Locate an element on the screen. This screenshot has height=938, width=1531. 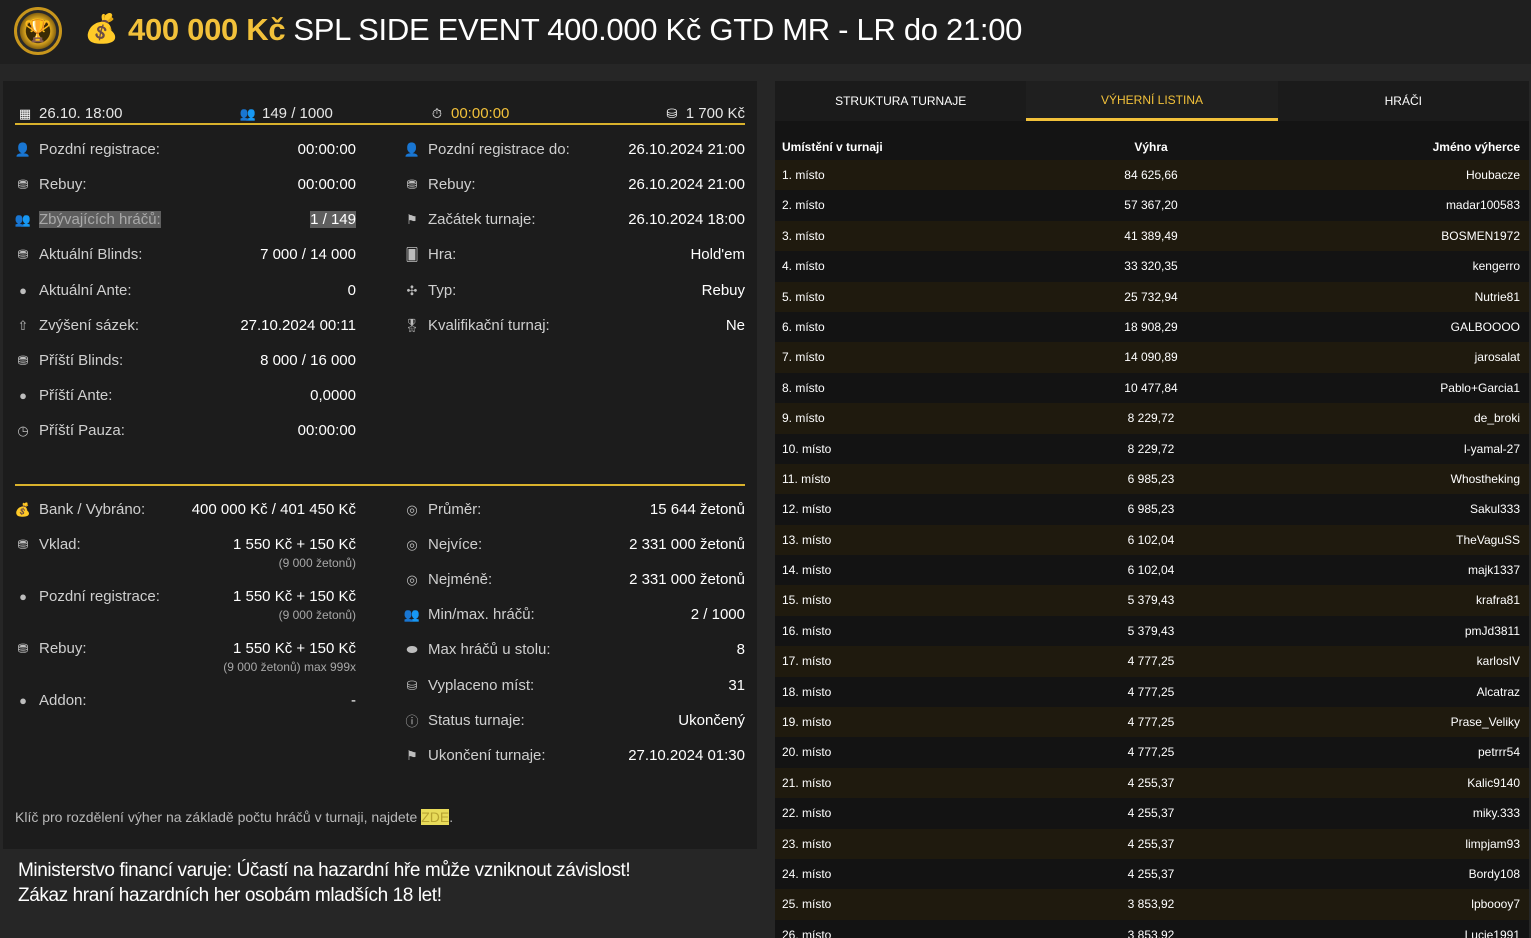
winner-cell: Kalic9140 is located at coordinates (1493, 782).